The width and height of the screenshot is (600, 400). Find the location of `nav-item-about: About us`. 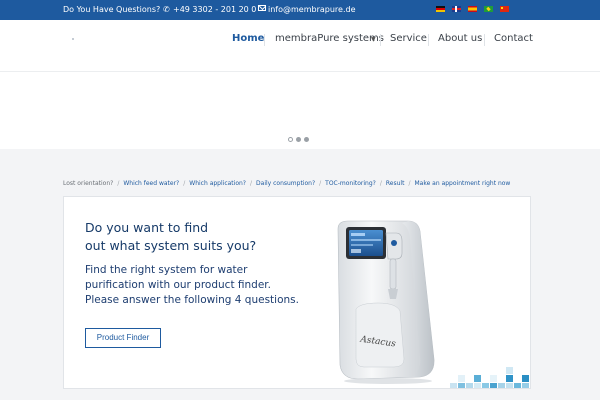

nav-item-about: About us is located at coordinates (460, 38).